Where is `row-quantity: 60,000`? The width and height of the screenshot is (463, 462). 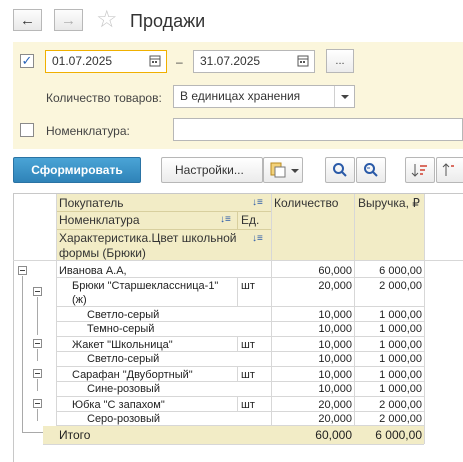
row-quantity: 60,000 is located at coordinates (335, 271).